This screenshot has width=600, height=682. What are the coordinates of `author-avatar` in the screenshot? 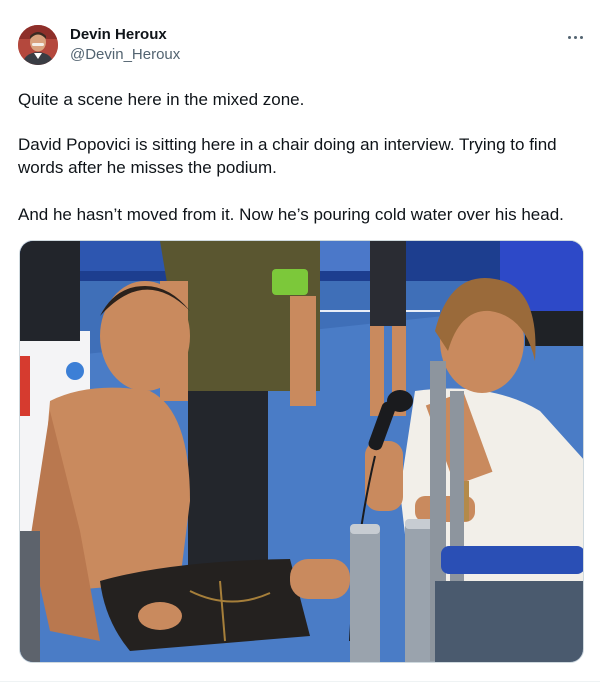 It's located at (38, 45).